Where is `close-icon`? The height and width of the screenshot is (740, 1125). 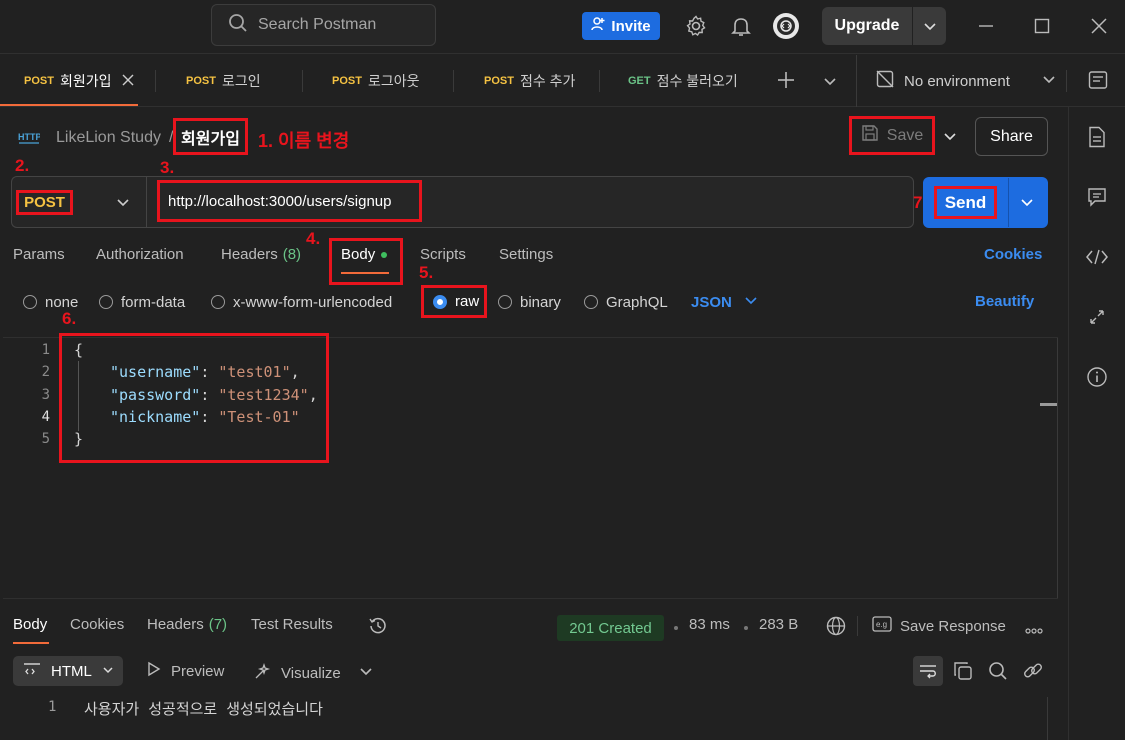
close-icon is located at coordinates (1099, 26).